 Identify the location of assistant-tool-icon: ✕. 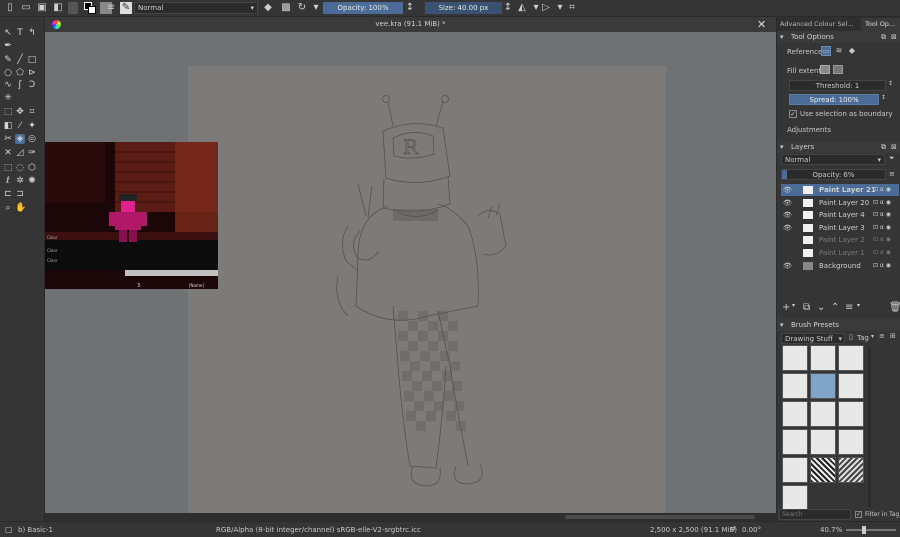
(8, 153).